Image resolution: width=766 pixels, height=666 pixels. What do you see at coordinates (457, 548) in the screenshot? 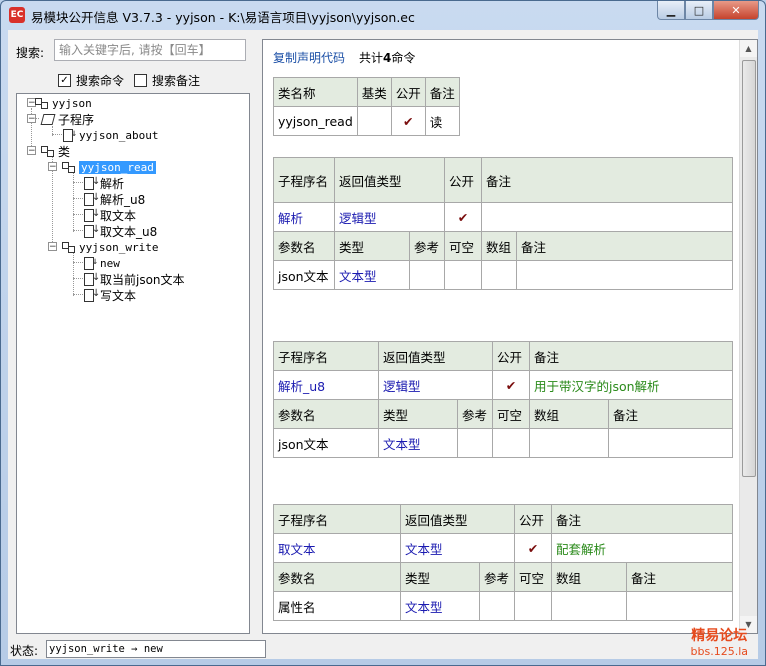
I see `return-type: 文本型` at bounding box center [457, 548].